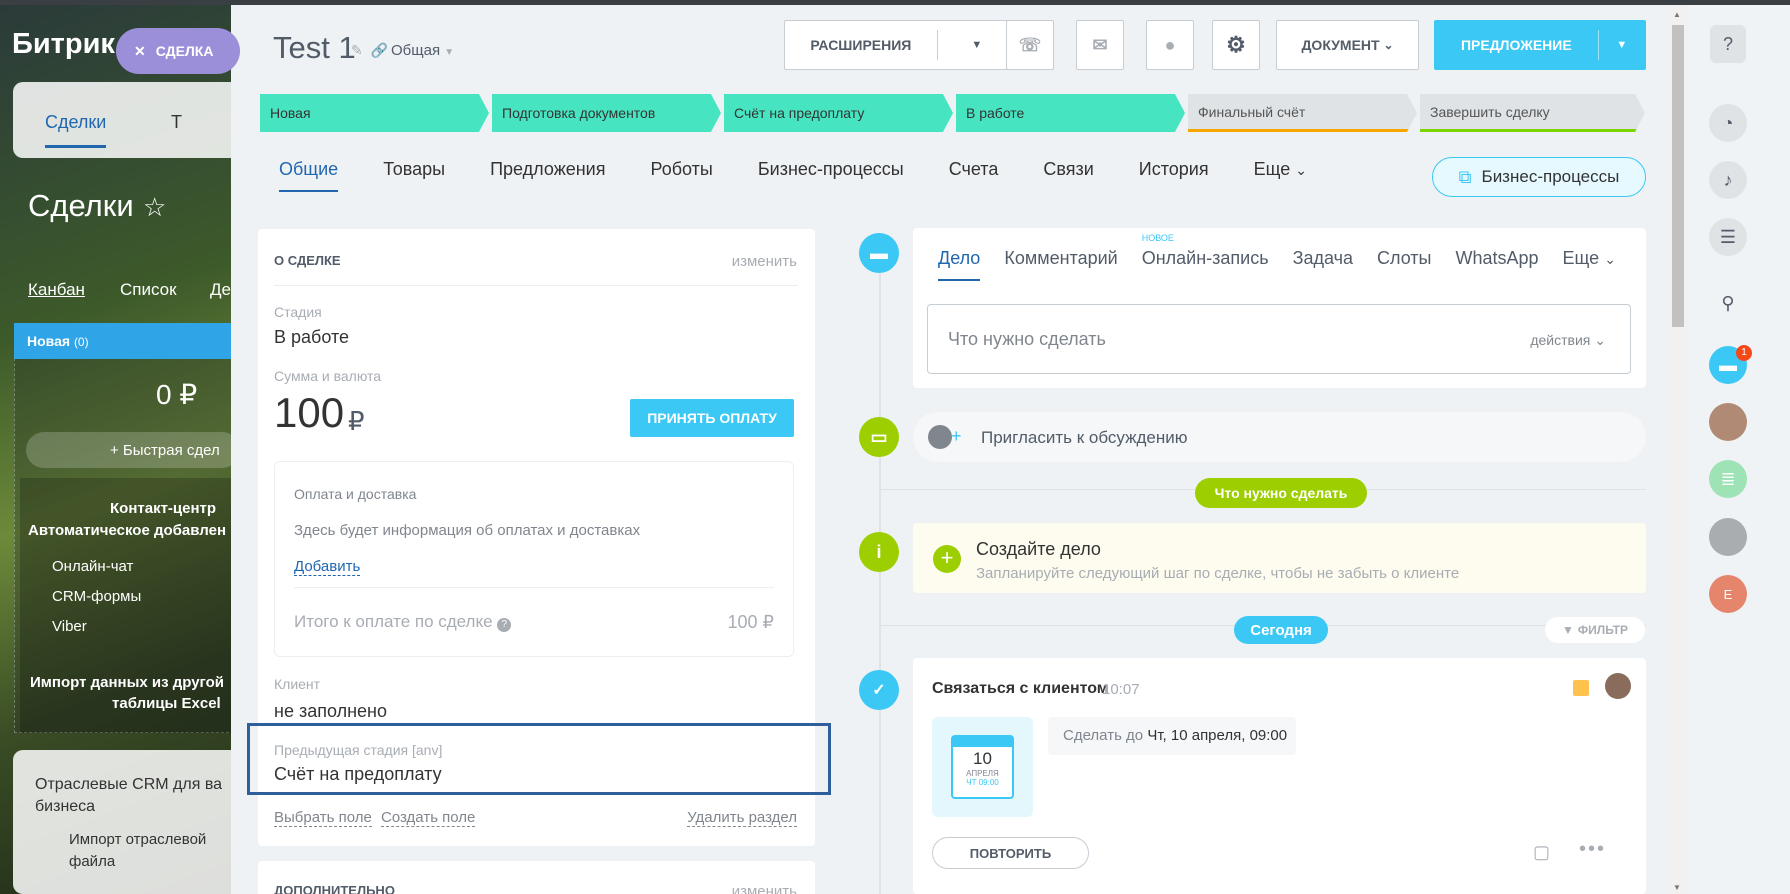 The height and width of the screenshot is (894, 1790). Describe the element at coordinates (76, 130) in the screenshot. I see `bg-tab-deals: Сделки` at that location.